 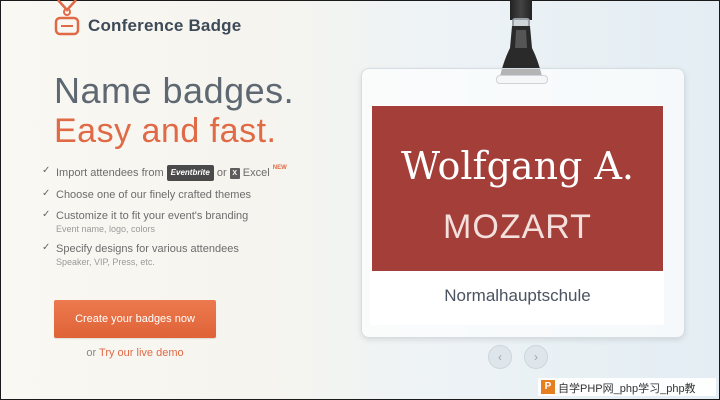 What do you see at coordinates (110, 172) in the screenshot?
I see `feature-import-text: Import attendees from` at bounding box center [110, 172].